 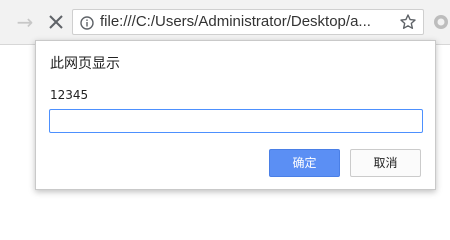 I want to click on extension-icon, so click(x=441, y=22).